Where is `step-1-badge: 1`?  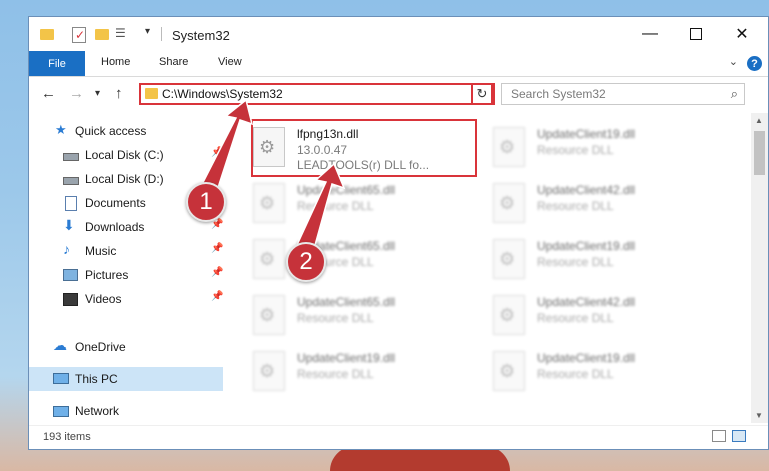 step-1-badge: 1 is located at coordinates (206, 202).